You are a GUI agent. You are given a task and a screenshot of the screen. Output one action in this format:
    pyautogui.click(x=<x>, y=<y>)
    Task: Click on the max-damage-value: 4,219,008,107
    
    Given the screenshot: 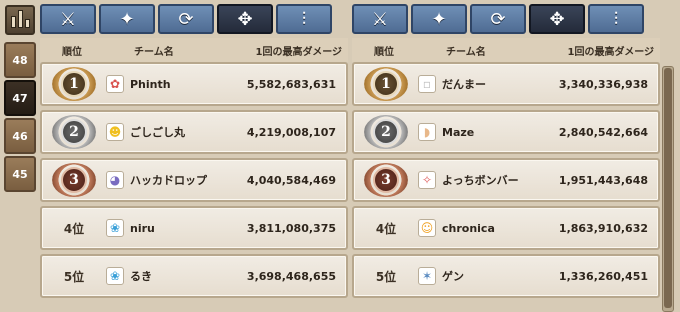 What is the action you would take?
    pyautogui.click(x=291, y=132)
    